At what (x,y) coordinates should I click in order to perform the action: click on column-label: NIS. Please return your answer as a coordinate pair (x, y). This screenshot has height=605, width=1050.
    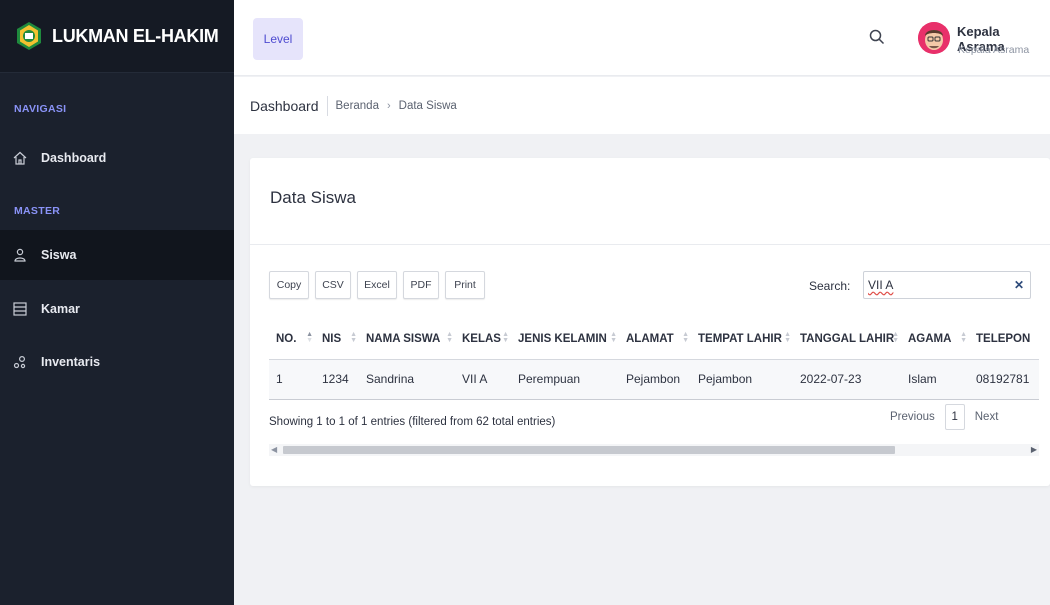
    Looking at the image, I should click on (332, 338).